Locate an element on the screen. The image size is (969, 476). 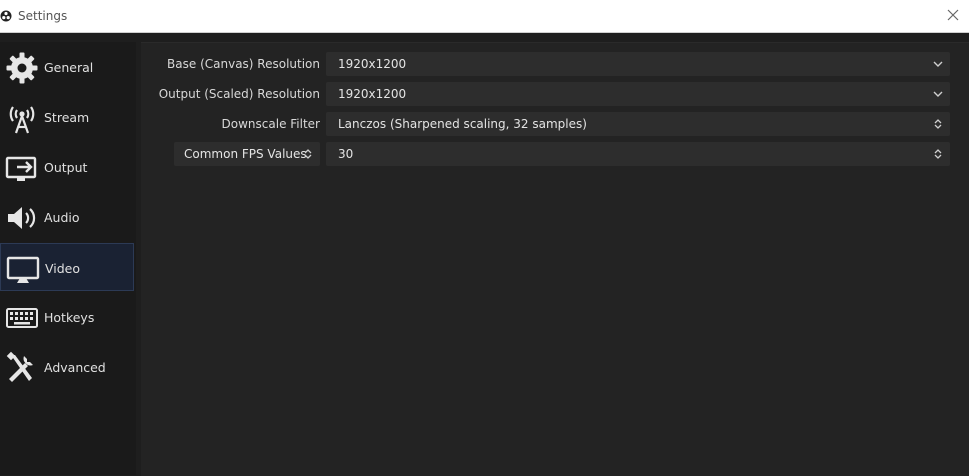
sidebar-item-stream: Stream is located at coordinates (67, 117).